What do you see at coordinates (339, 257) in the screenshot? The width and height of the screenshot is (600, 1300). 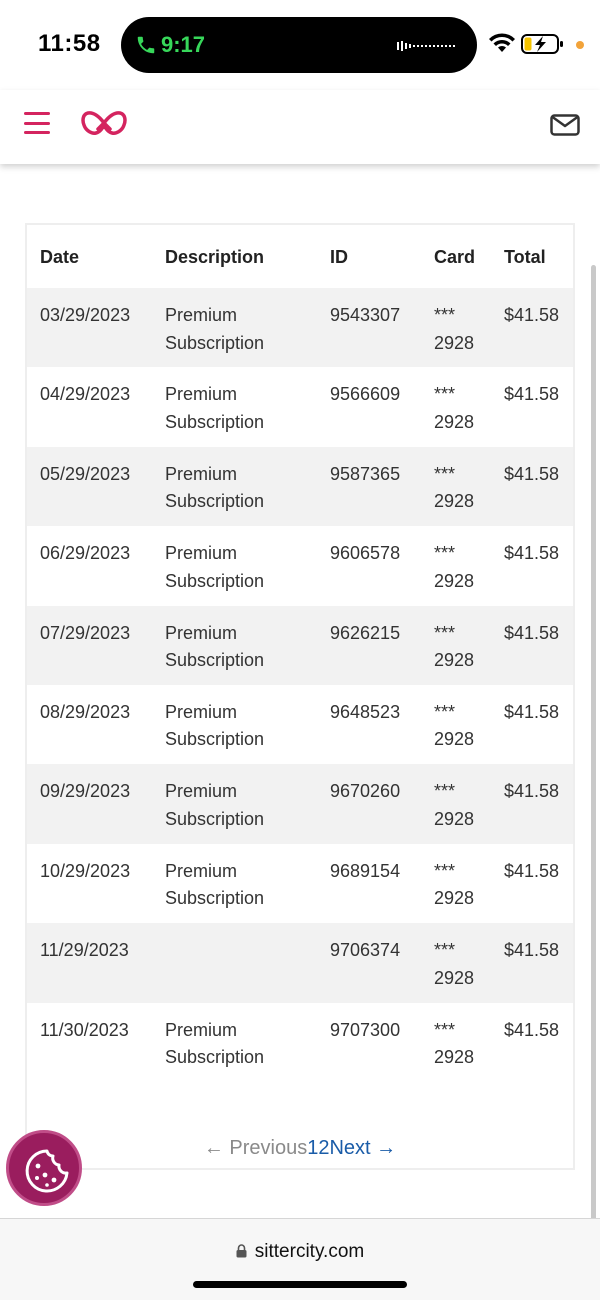 I see `column-header-id: ID` at bounding box center [339, 257].